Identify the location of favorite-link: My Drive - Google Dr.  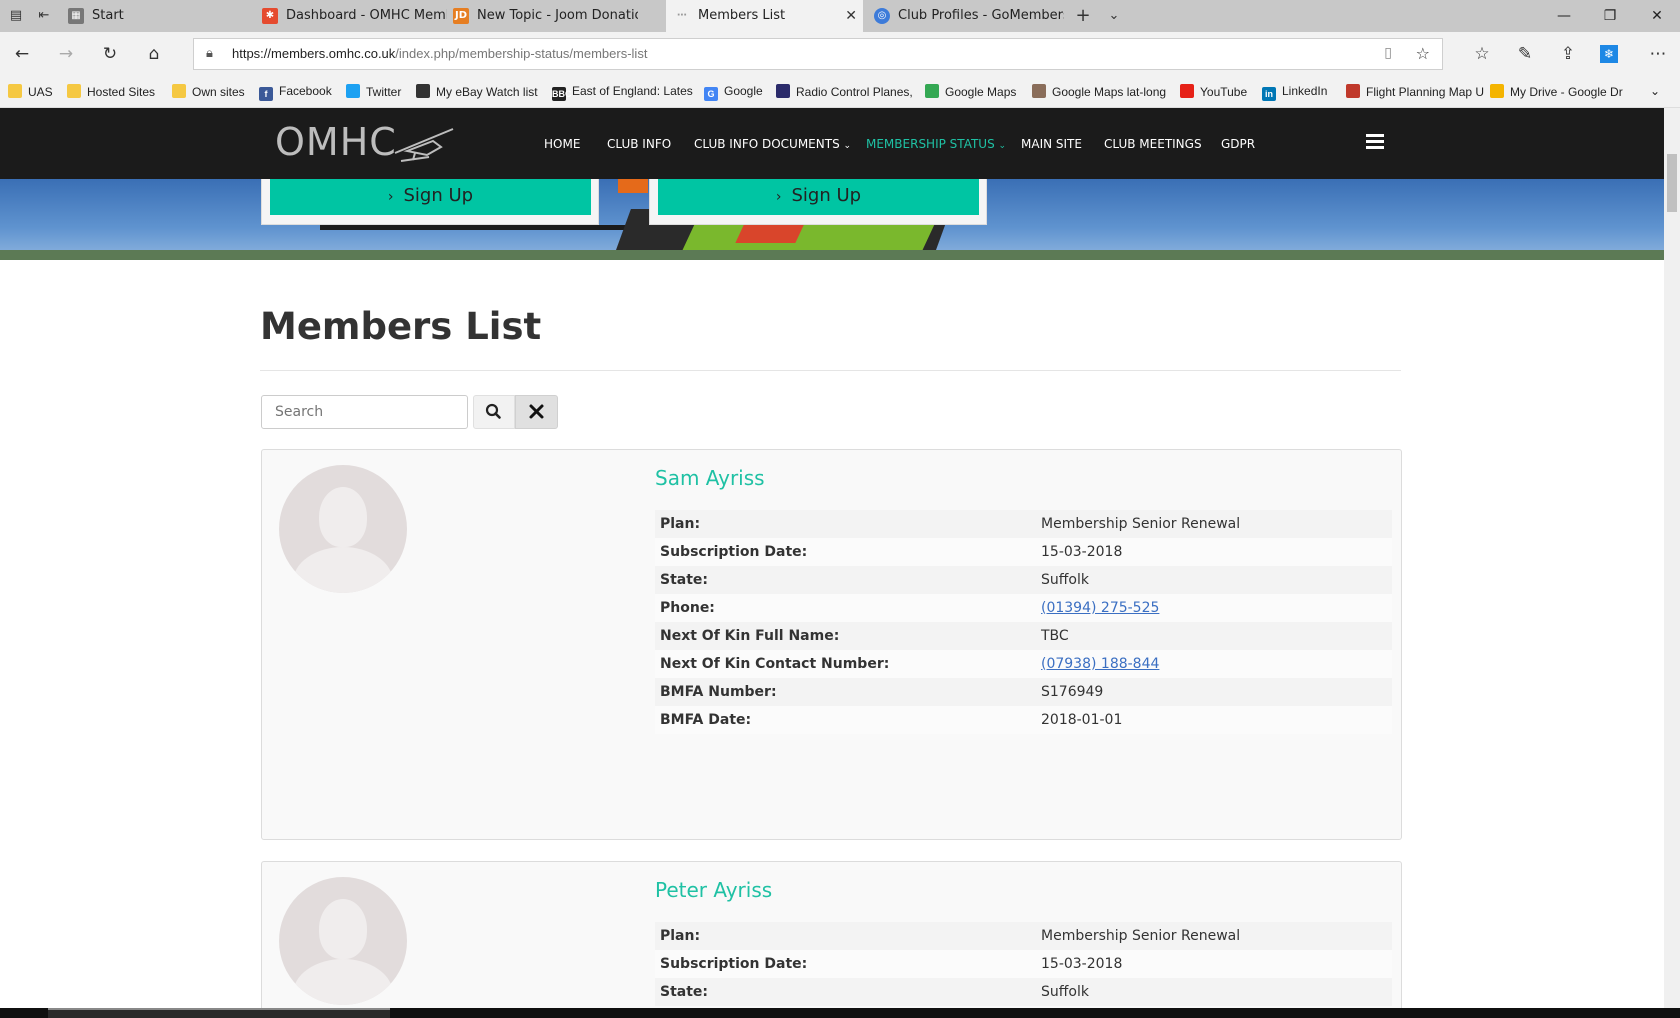
(1556, 91).